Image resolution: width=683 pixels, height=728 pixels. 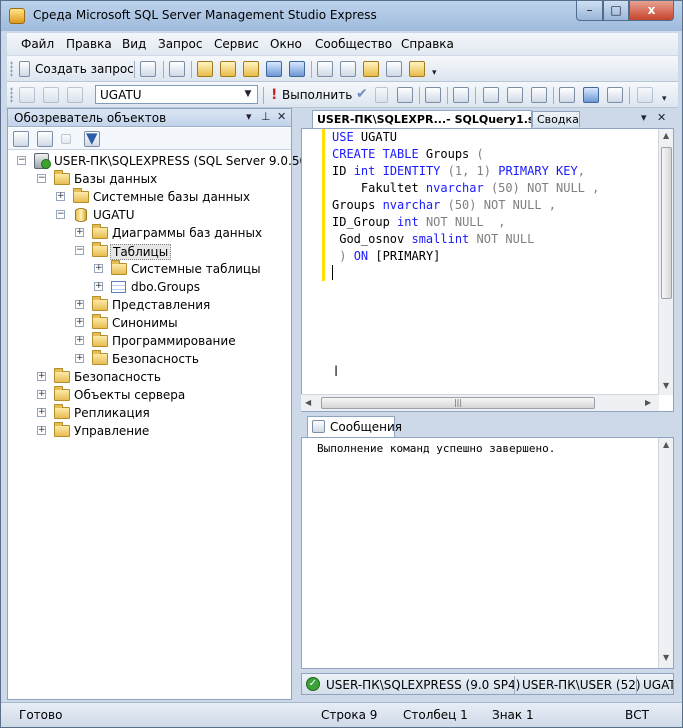 I want to click on open-project-icon, so click(x=228, y=69).